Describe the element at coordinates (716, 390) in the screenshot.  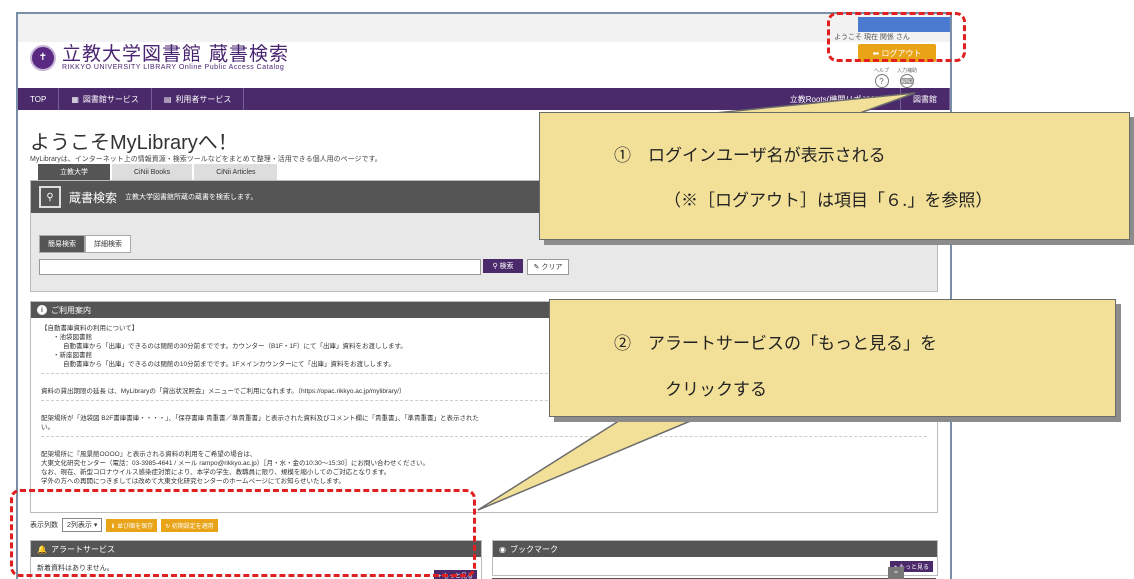
I see `callout2-line2: クリックする` at that location.